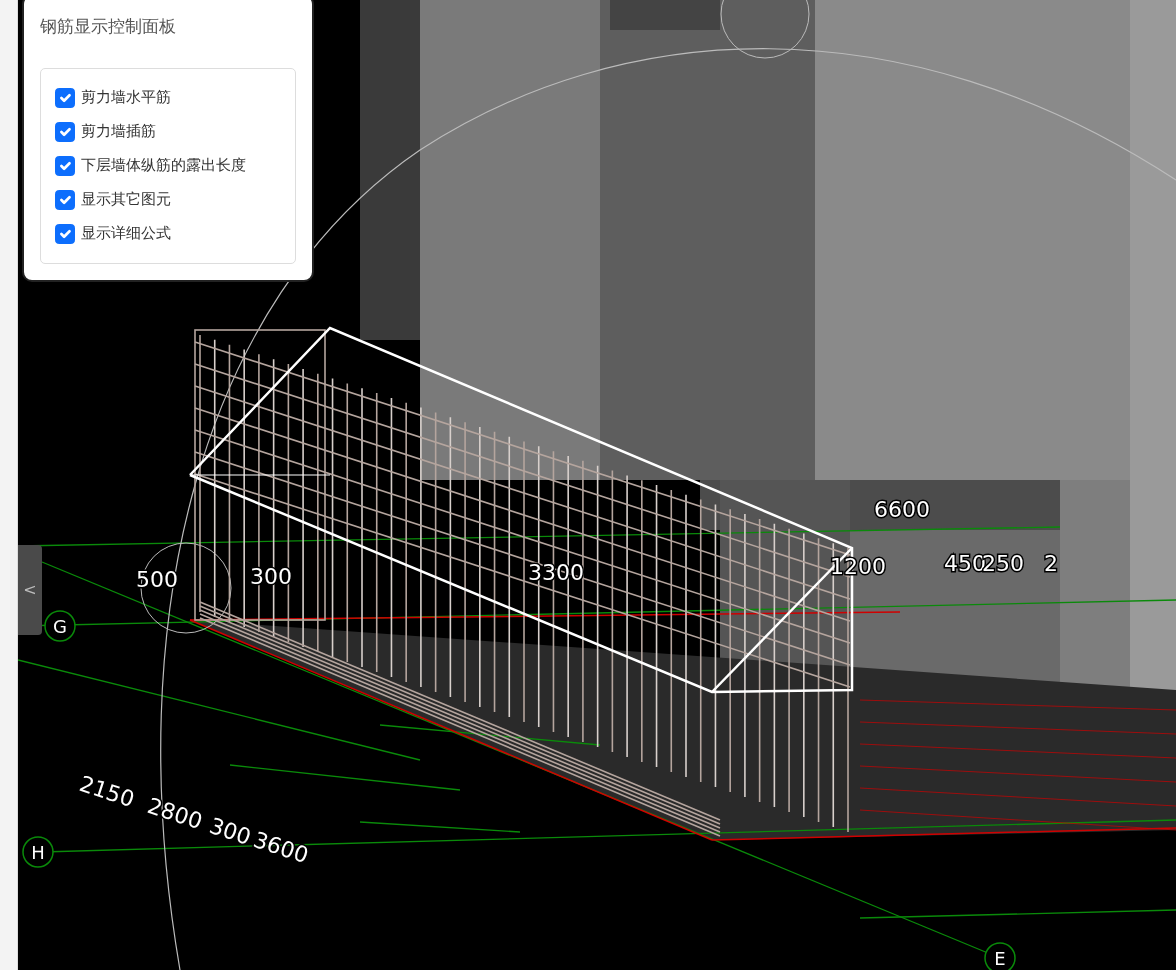  Describe the element at coordinates (30, 590) in the screenshot. I see `collapse-button: <` at that location.